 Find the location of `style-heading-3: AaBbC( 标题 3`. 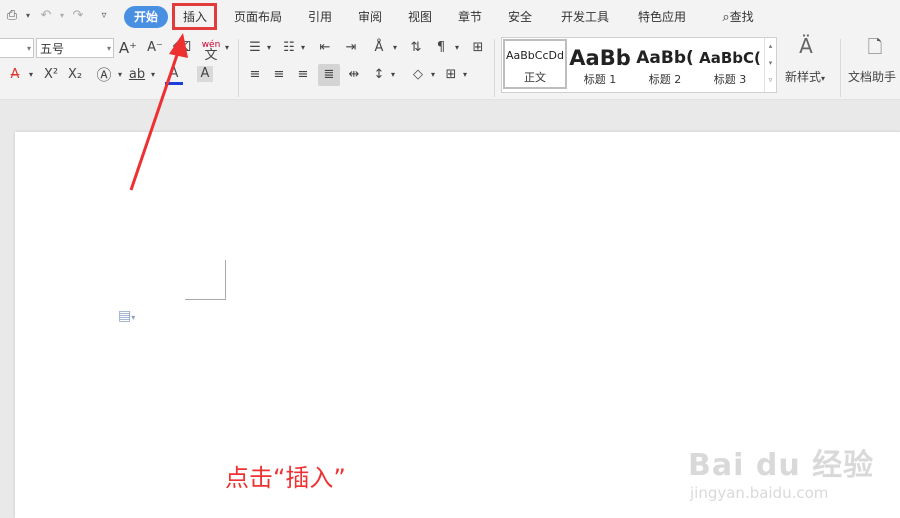

style-heading-3: AaBbC( 标题 3 is located at coordinates (730, 68).